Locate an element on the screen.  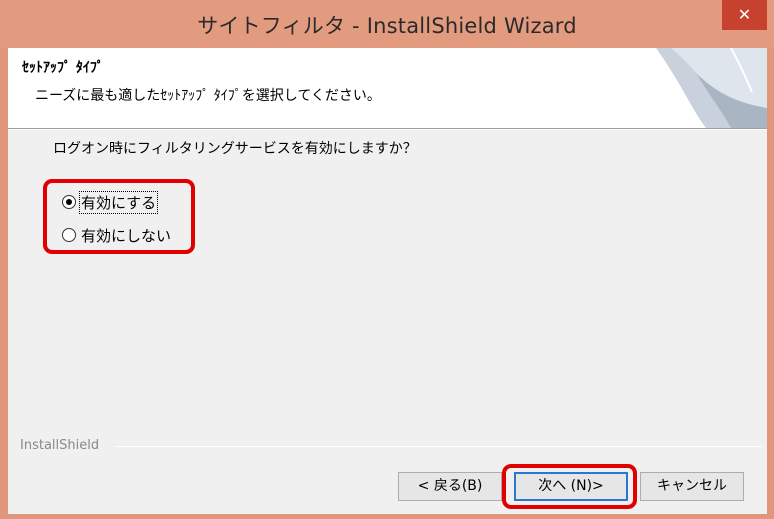
annotation-highlight-next is located at coordinates (569, 486).